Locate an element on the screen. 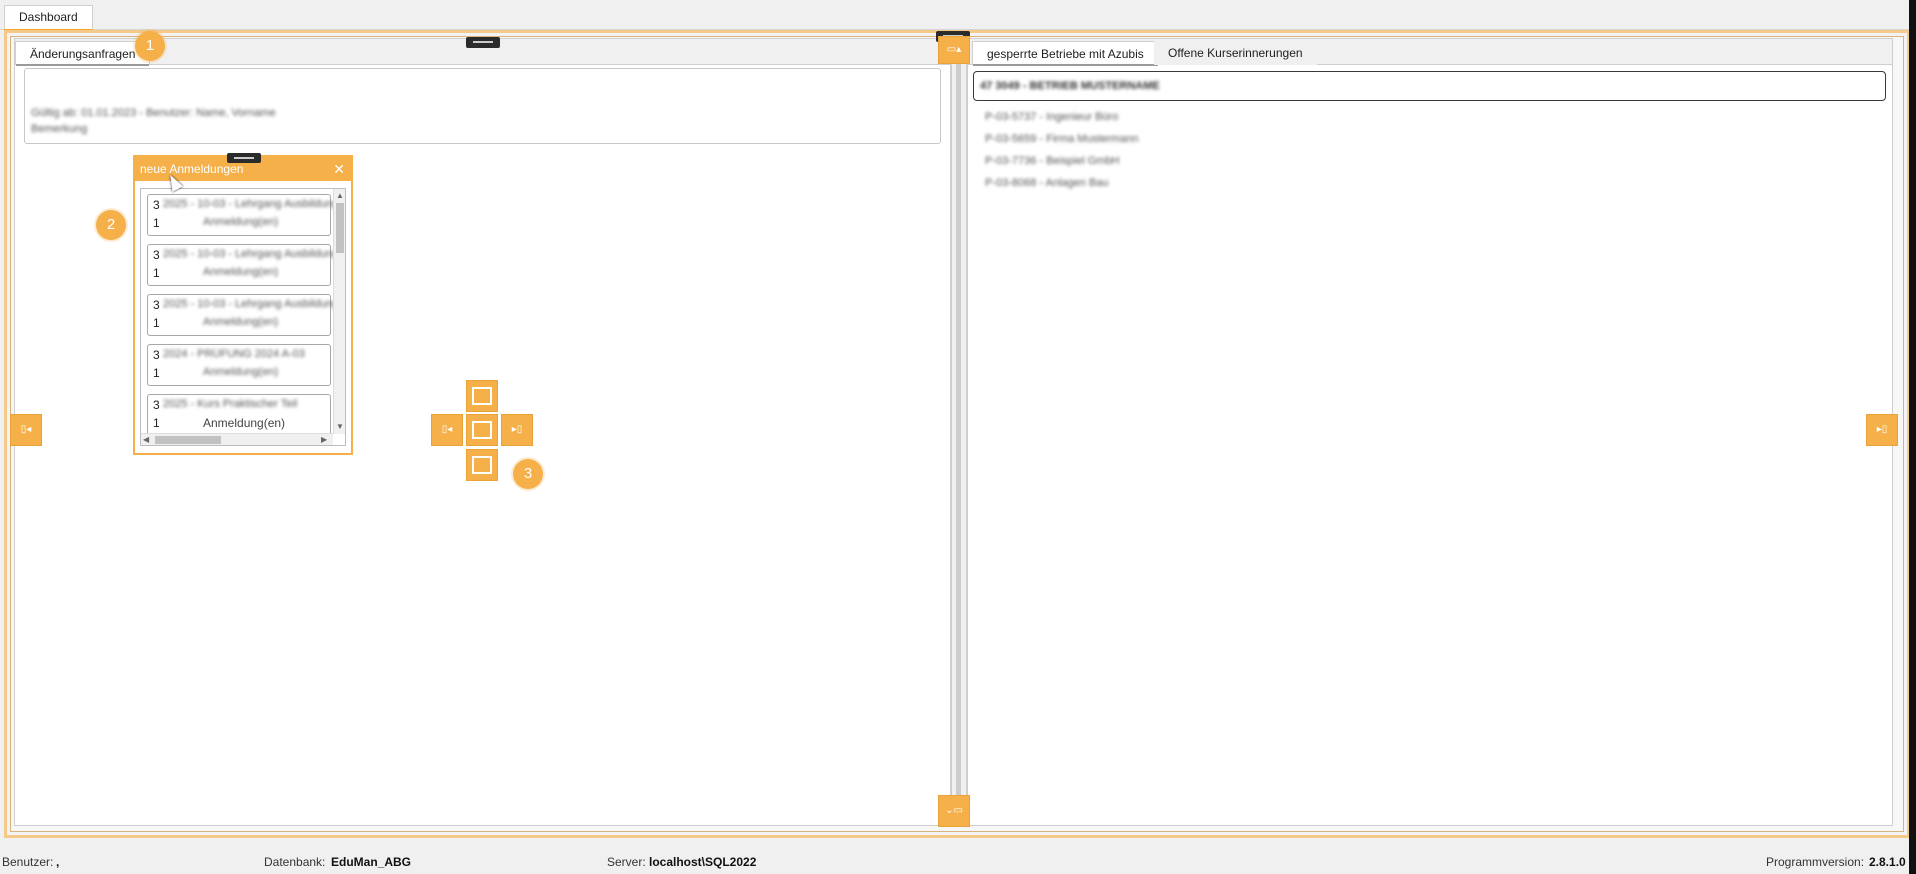 The width and height of the screenshot is (1916, 874). close-icon: ✕ is located at coordinates (339, 169).